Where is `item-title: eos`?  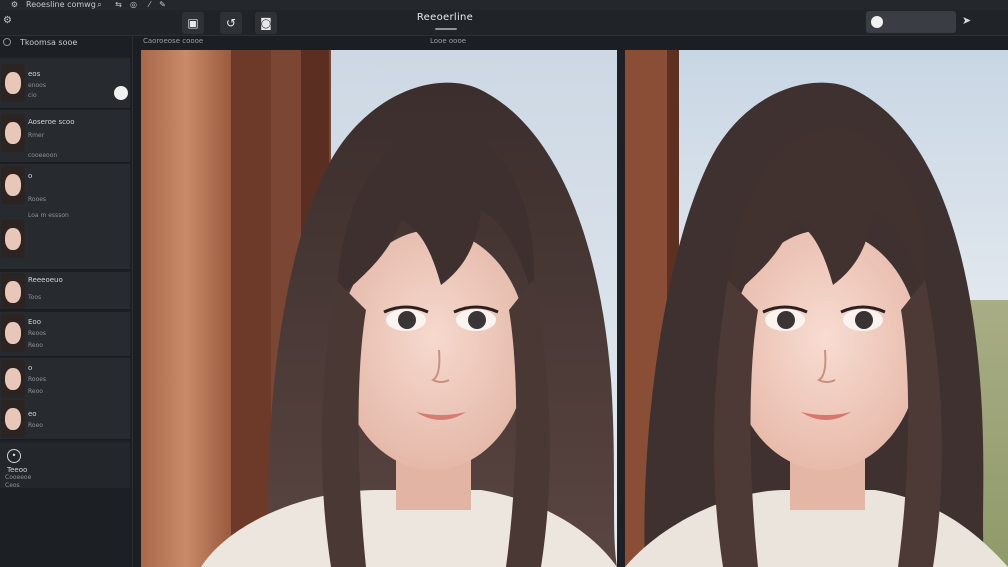 item-title: eos is located at coordinates (34, 74).